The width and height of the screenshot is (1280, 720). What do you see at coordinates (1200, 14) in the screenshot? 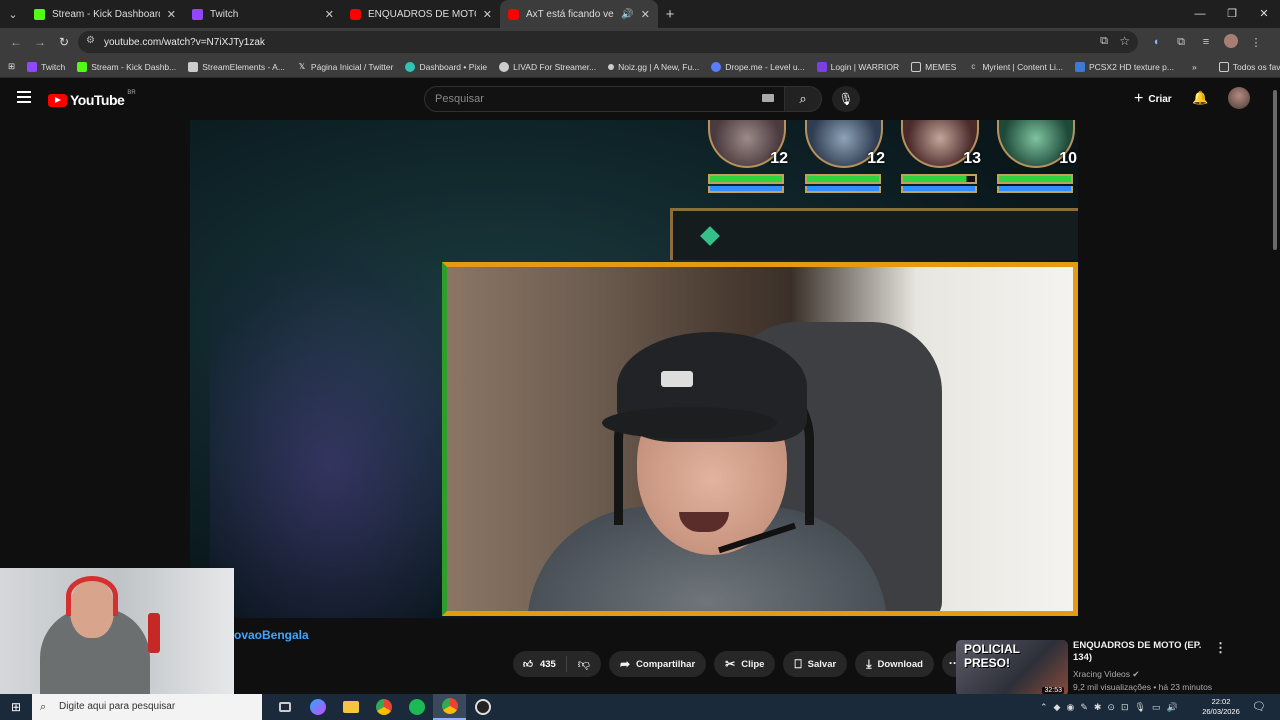
I see `minimize-button: —` at bounding box center [1200, 14].